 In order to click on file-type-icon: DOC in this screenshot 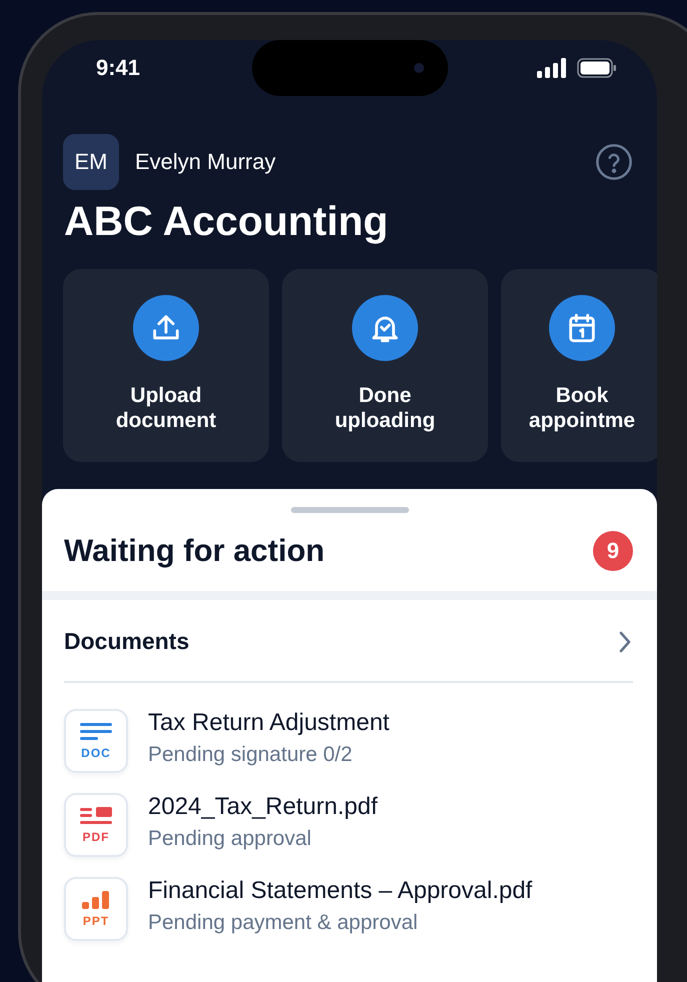, I will do `click(96, 741)`.